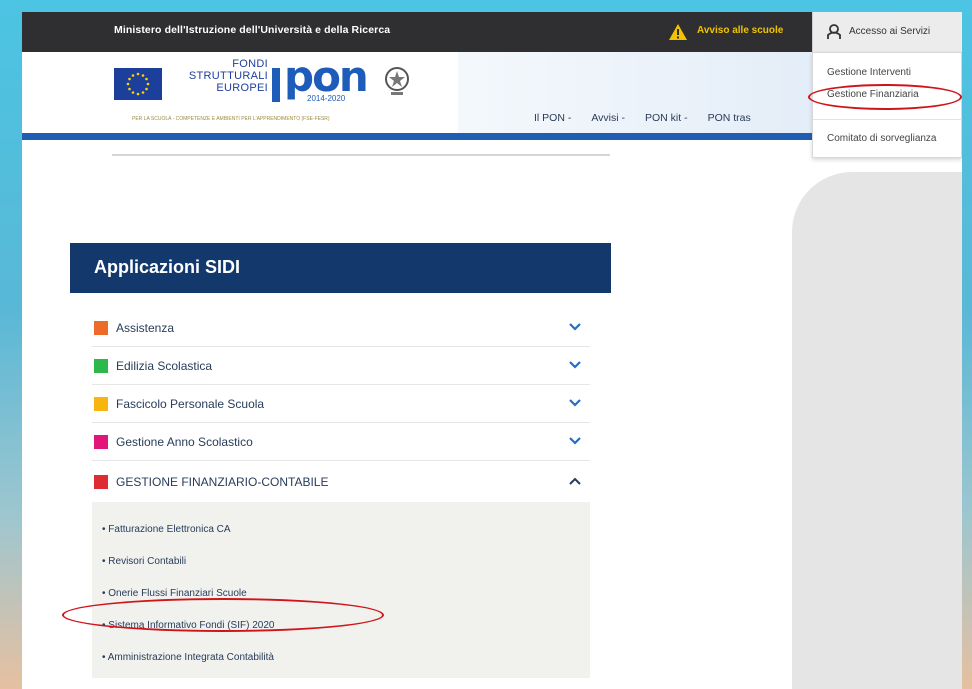 This screenshot has height=689, width=972. I want to click on dropdown-divider, so click(887, 119).